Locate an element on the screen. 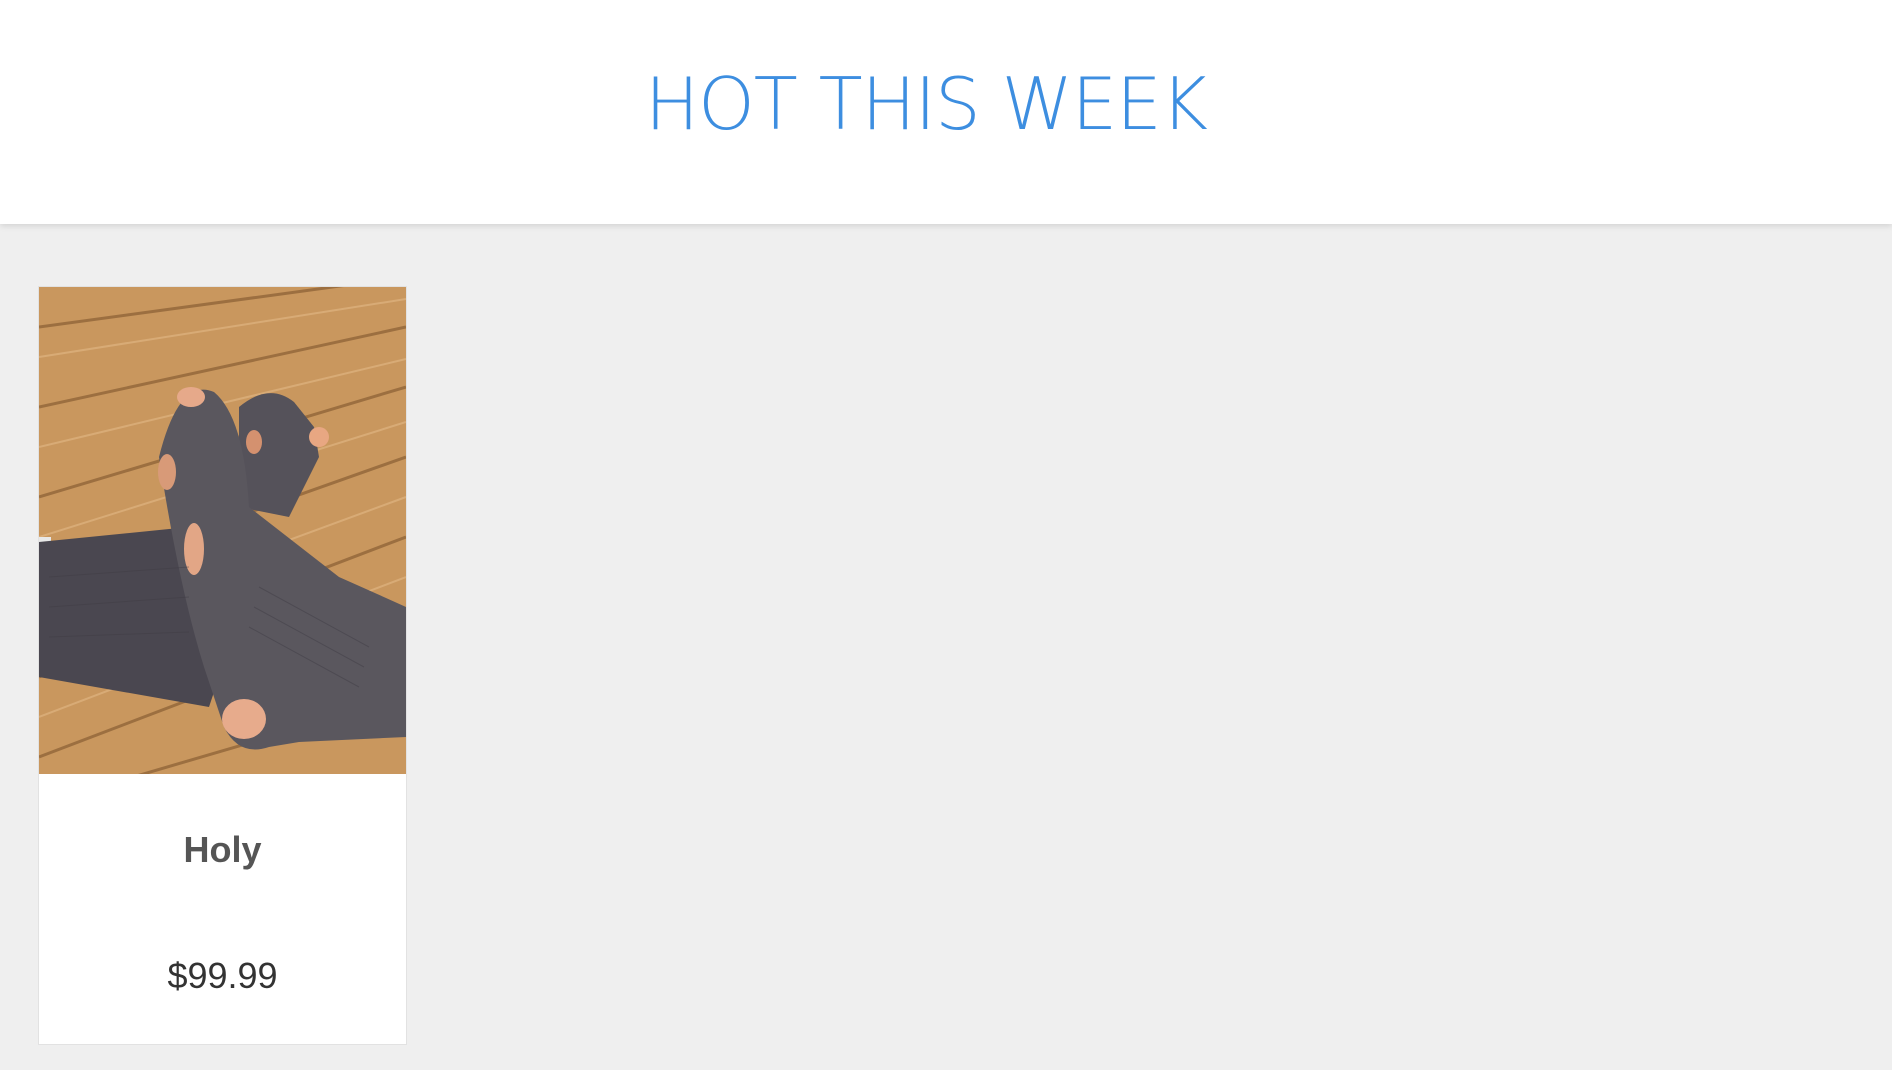  product-name: Holy is located at coordinates (222, 850).